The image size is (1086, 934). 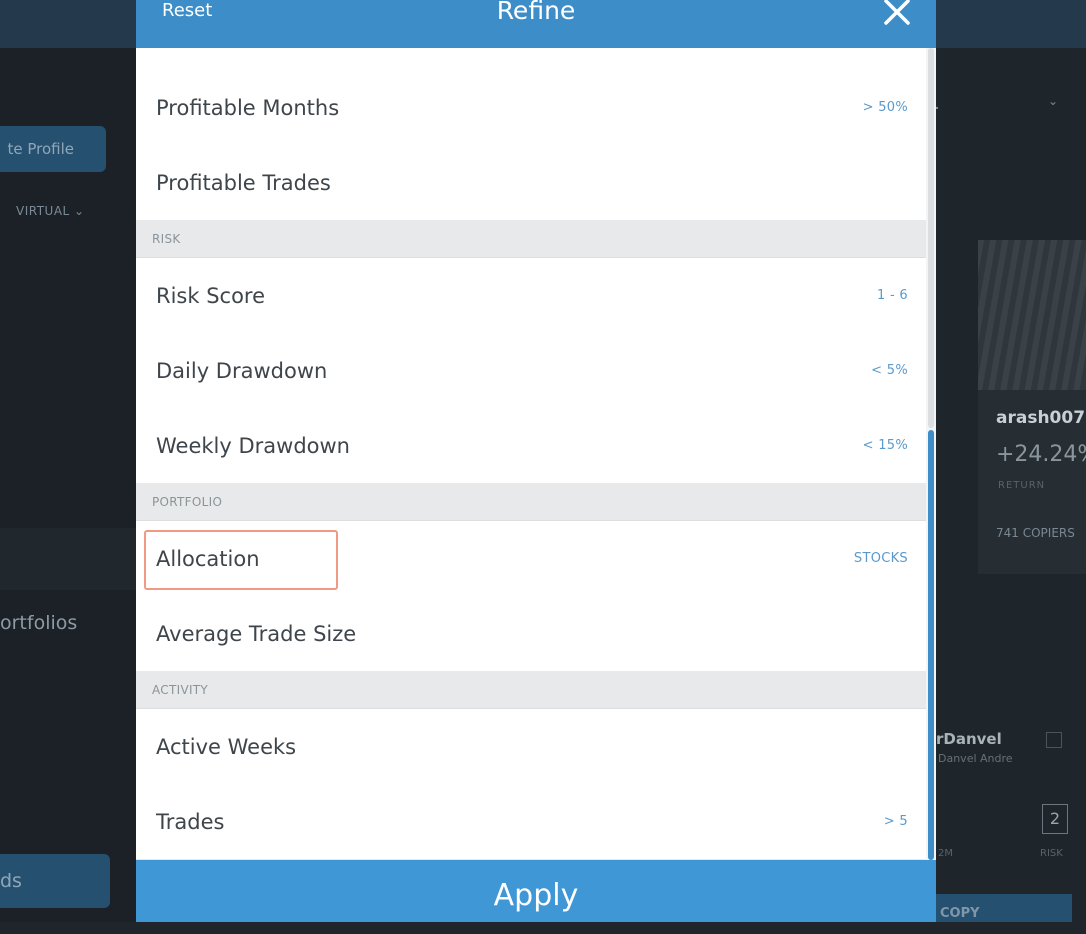 What do you see at coordinates (531, 690) in the screenshot?
I see `section-header-activity: ACTIVITY` at bounding box center [531, 690].